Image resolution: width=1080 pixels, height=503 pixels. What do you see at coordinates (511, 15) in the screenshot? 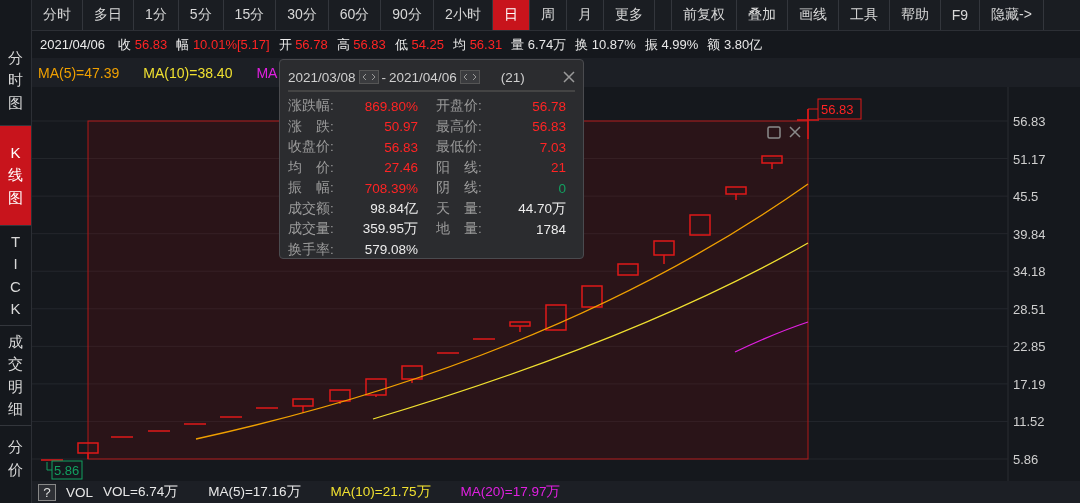
I see `period-tab: 日` at bounding box center [511, 15].